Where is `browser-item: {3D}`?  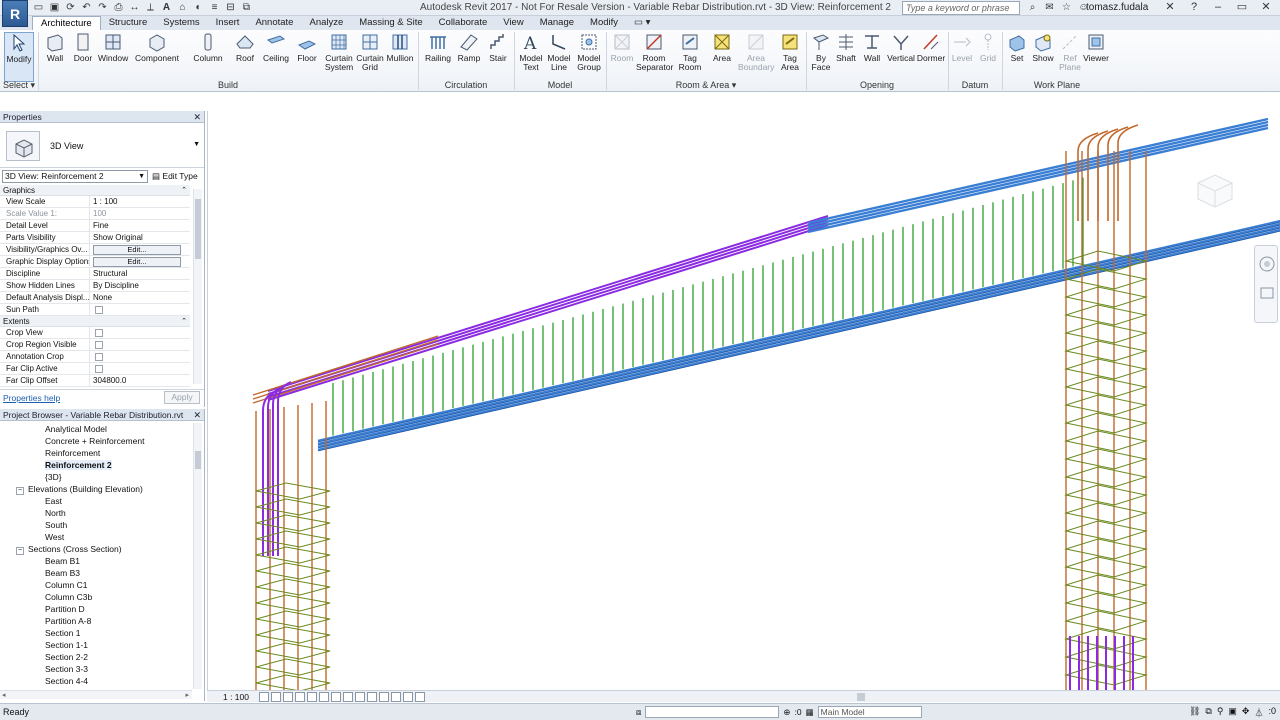 browser-item: {3D} is located at coordinates (96, 477).